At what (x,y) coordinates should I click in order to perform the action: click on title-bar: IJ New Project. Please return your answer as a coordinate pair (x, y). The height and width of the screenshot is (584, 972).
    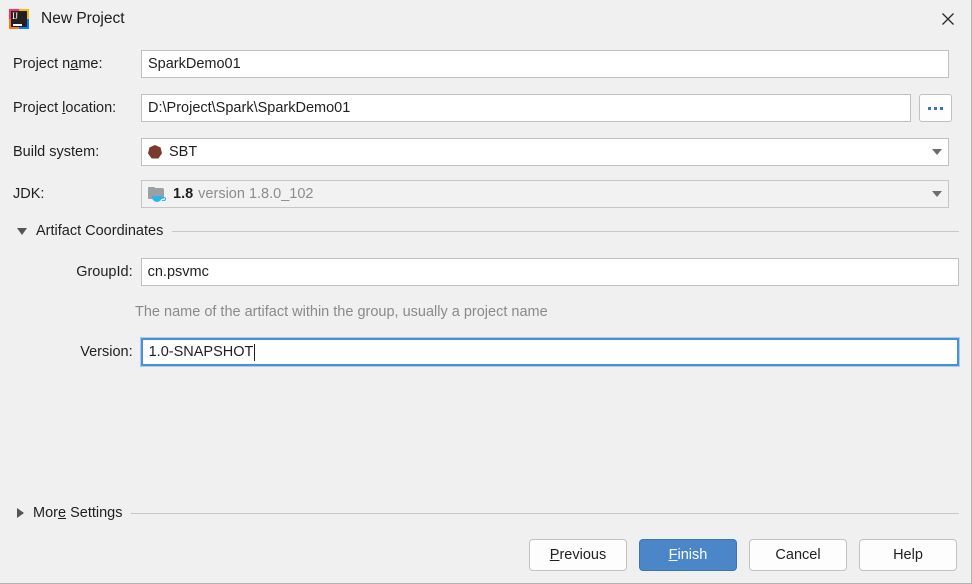
    Looking at the image, I should click on (485, 18).